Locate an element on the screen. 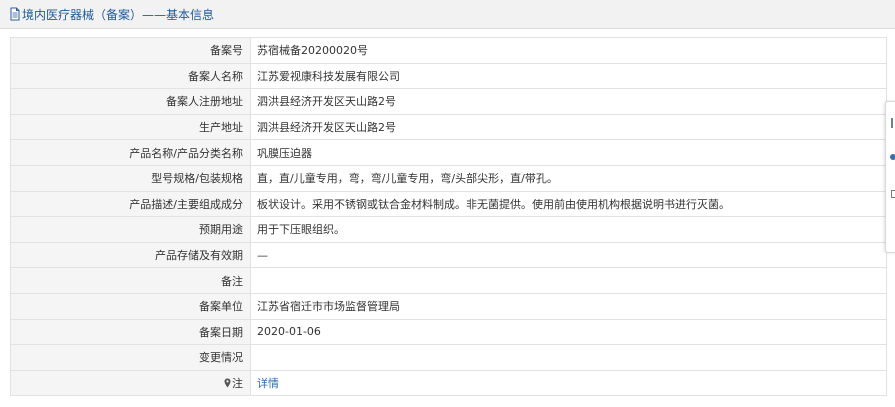 The image size is (895, 407). table-row: 注 详情 is located at coordinates (448, 383).